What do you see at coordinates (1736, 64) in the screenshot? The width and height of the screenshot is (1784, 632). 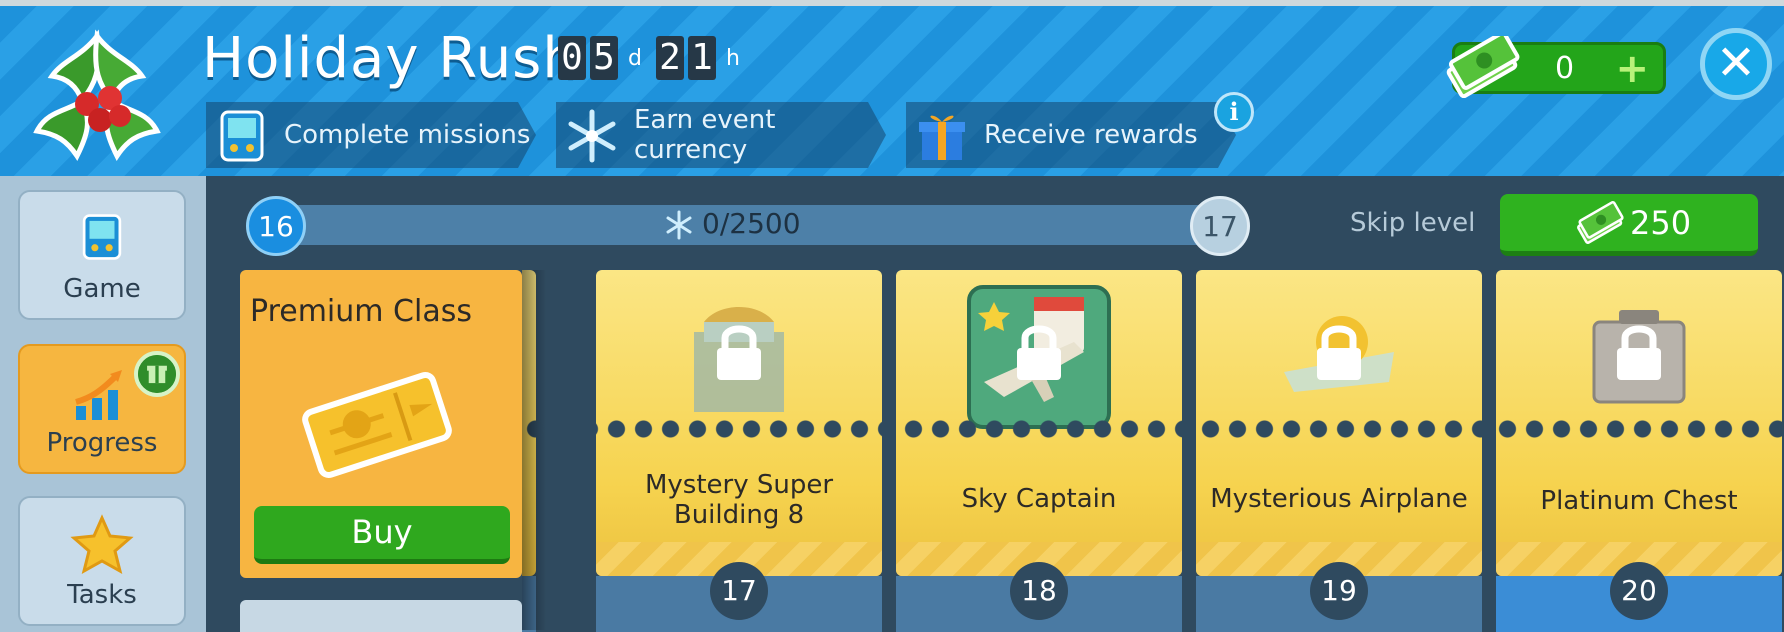 I see `close-button: ✕` at bounding box center [1736, 64].